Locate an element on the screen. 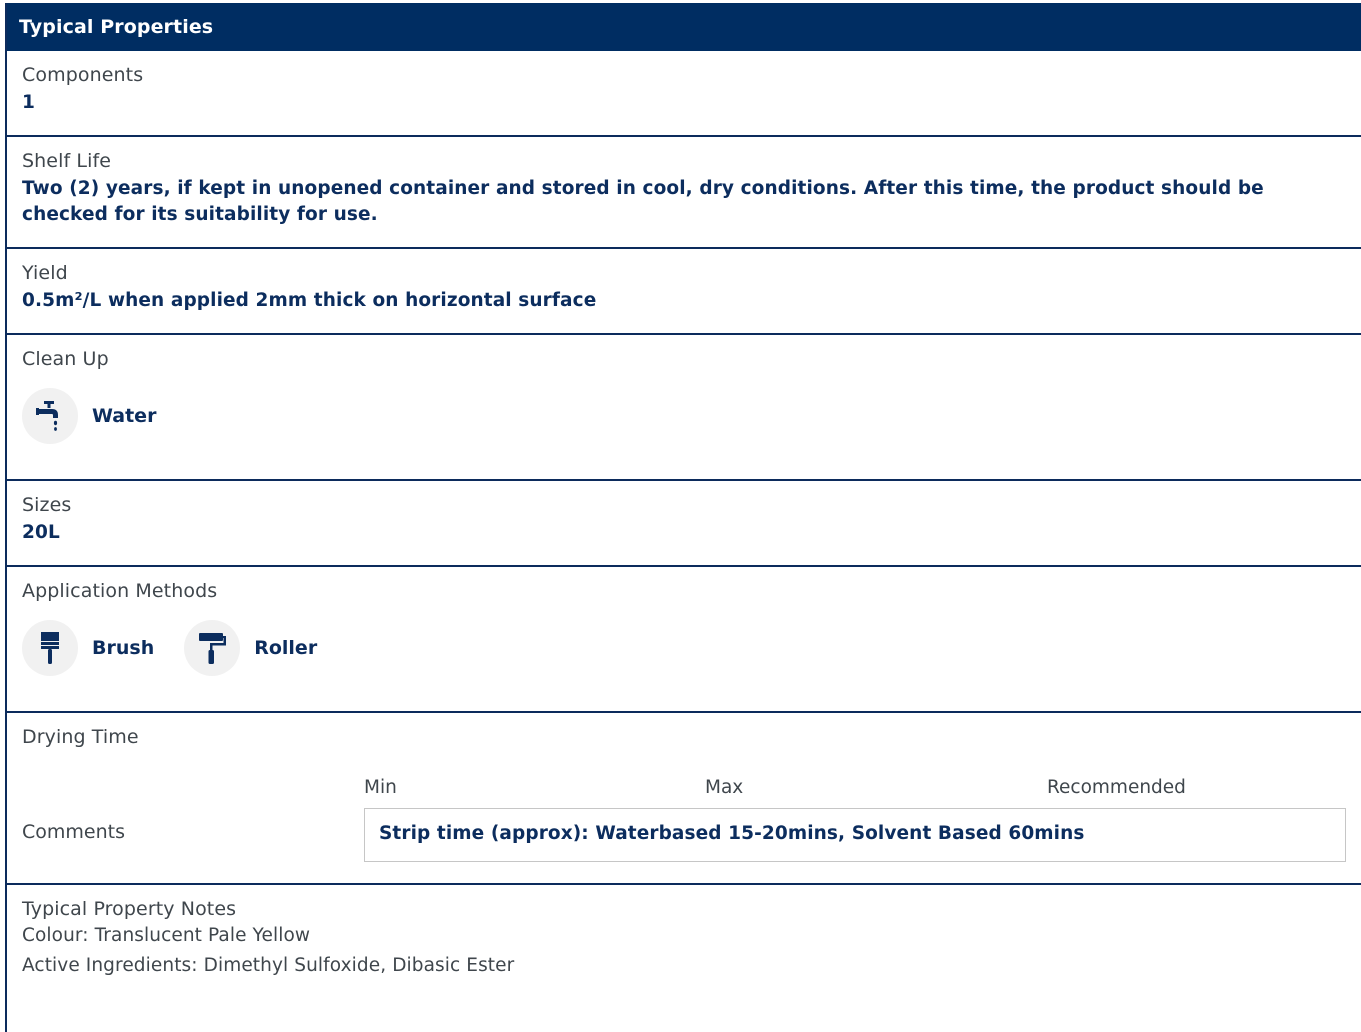 Image resolution: width=1361 pixels, height=1032 pixels. yield-label: Yield is located at coordinates (45, 273).